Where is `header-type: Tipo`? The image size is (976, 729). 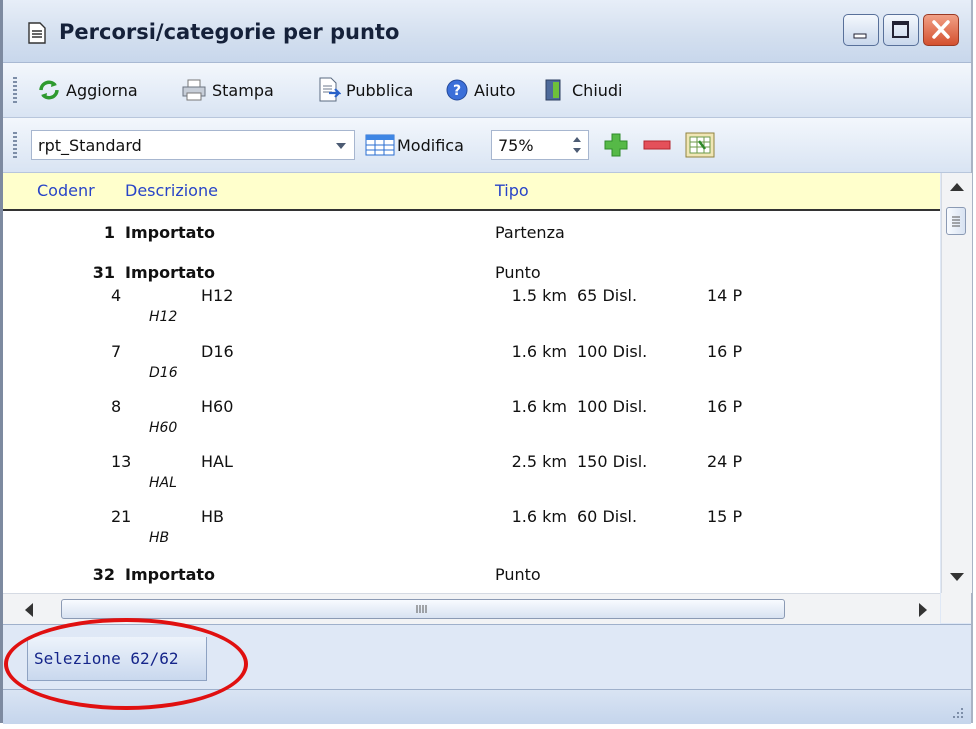
header-type: Tipo is located at coordinates (512, 190).